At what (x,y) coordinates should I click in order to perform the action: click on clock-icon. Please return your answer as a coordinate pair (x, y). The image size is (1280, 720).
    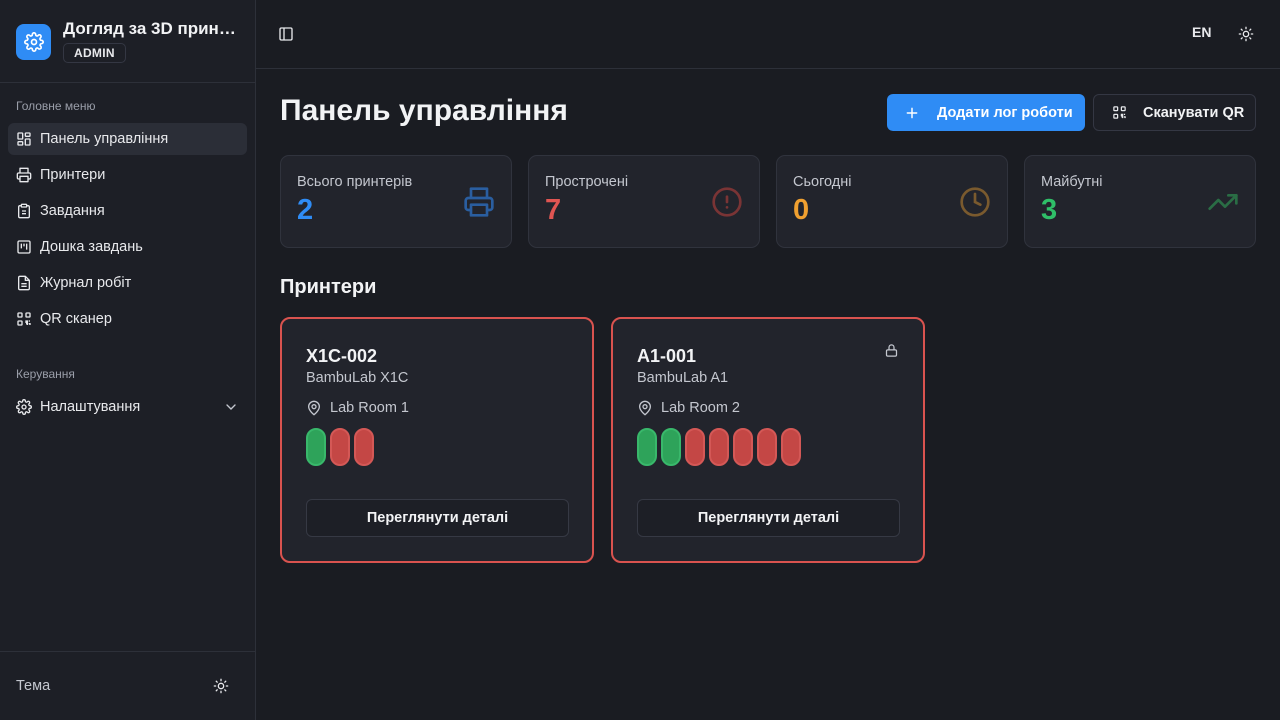
    Looking at the image, I should click on (975, 202).